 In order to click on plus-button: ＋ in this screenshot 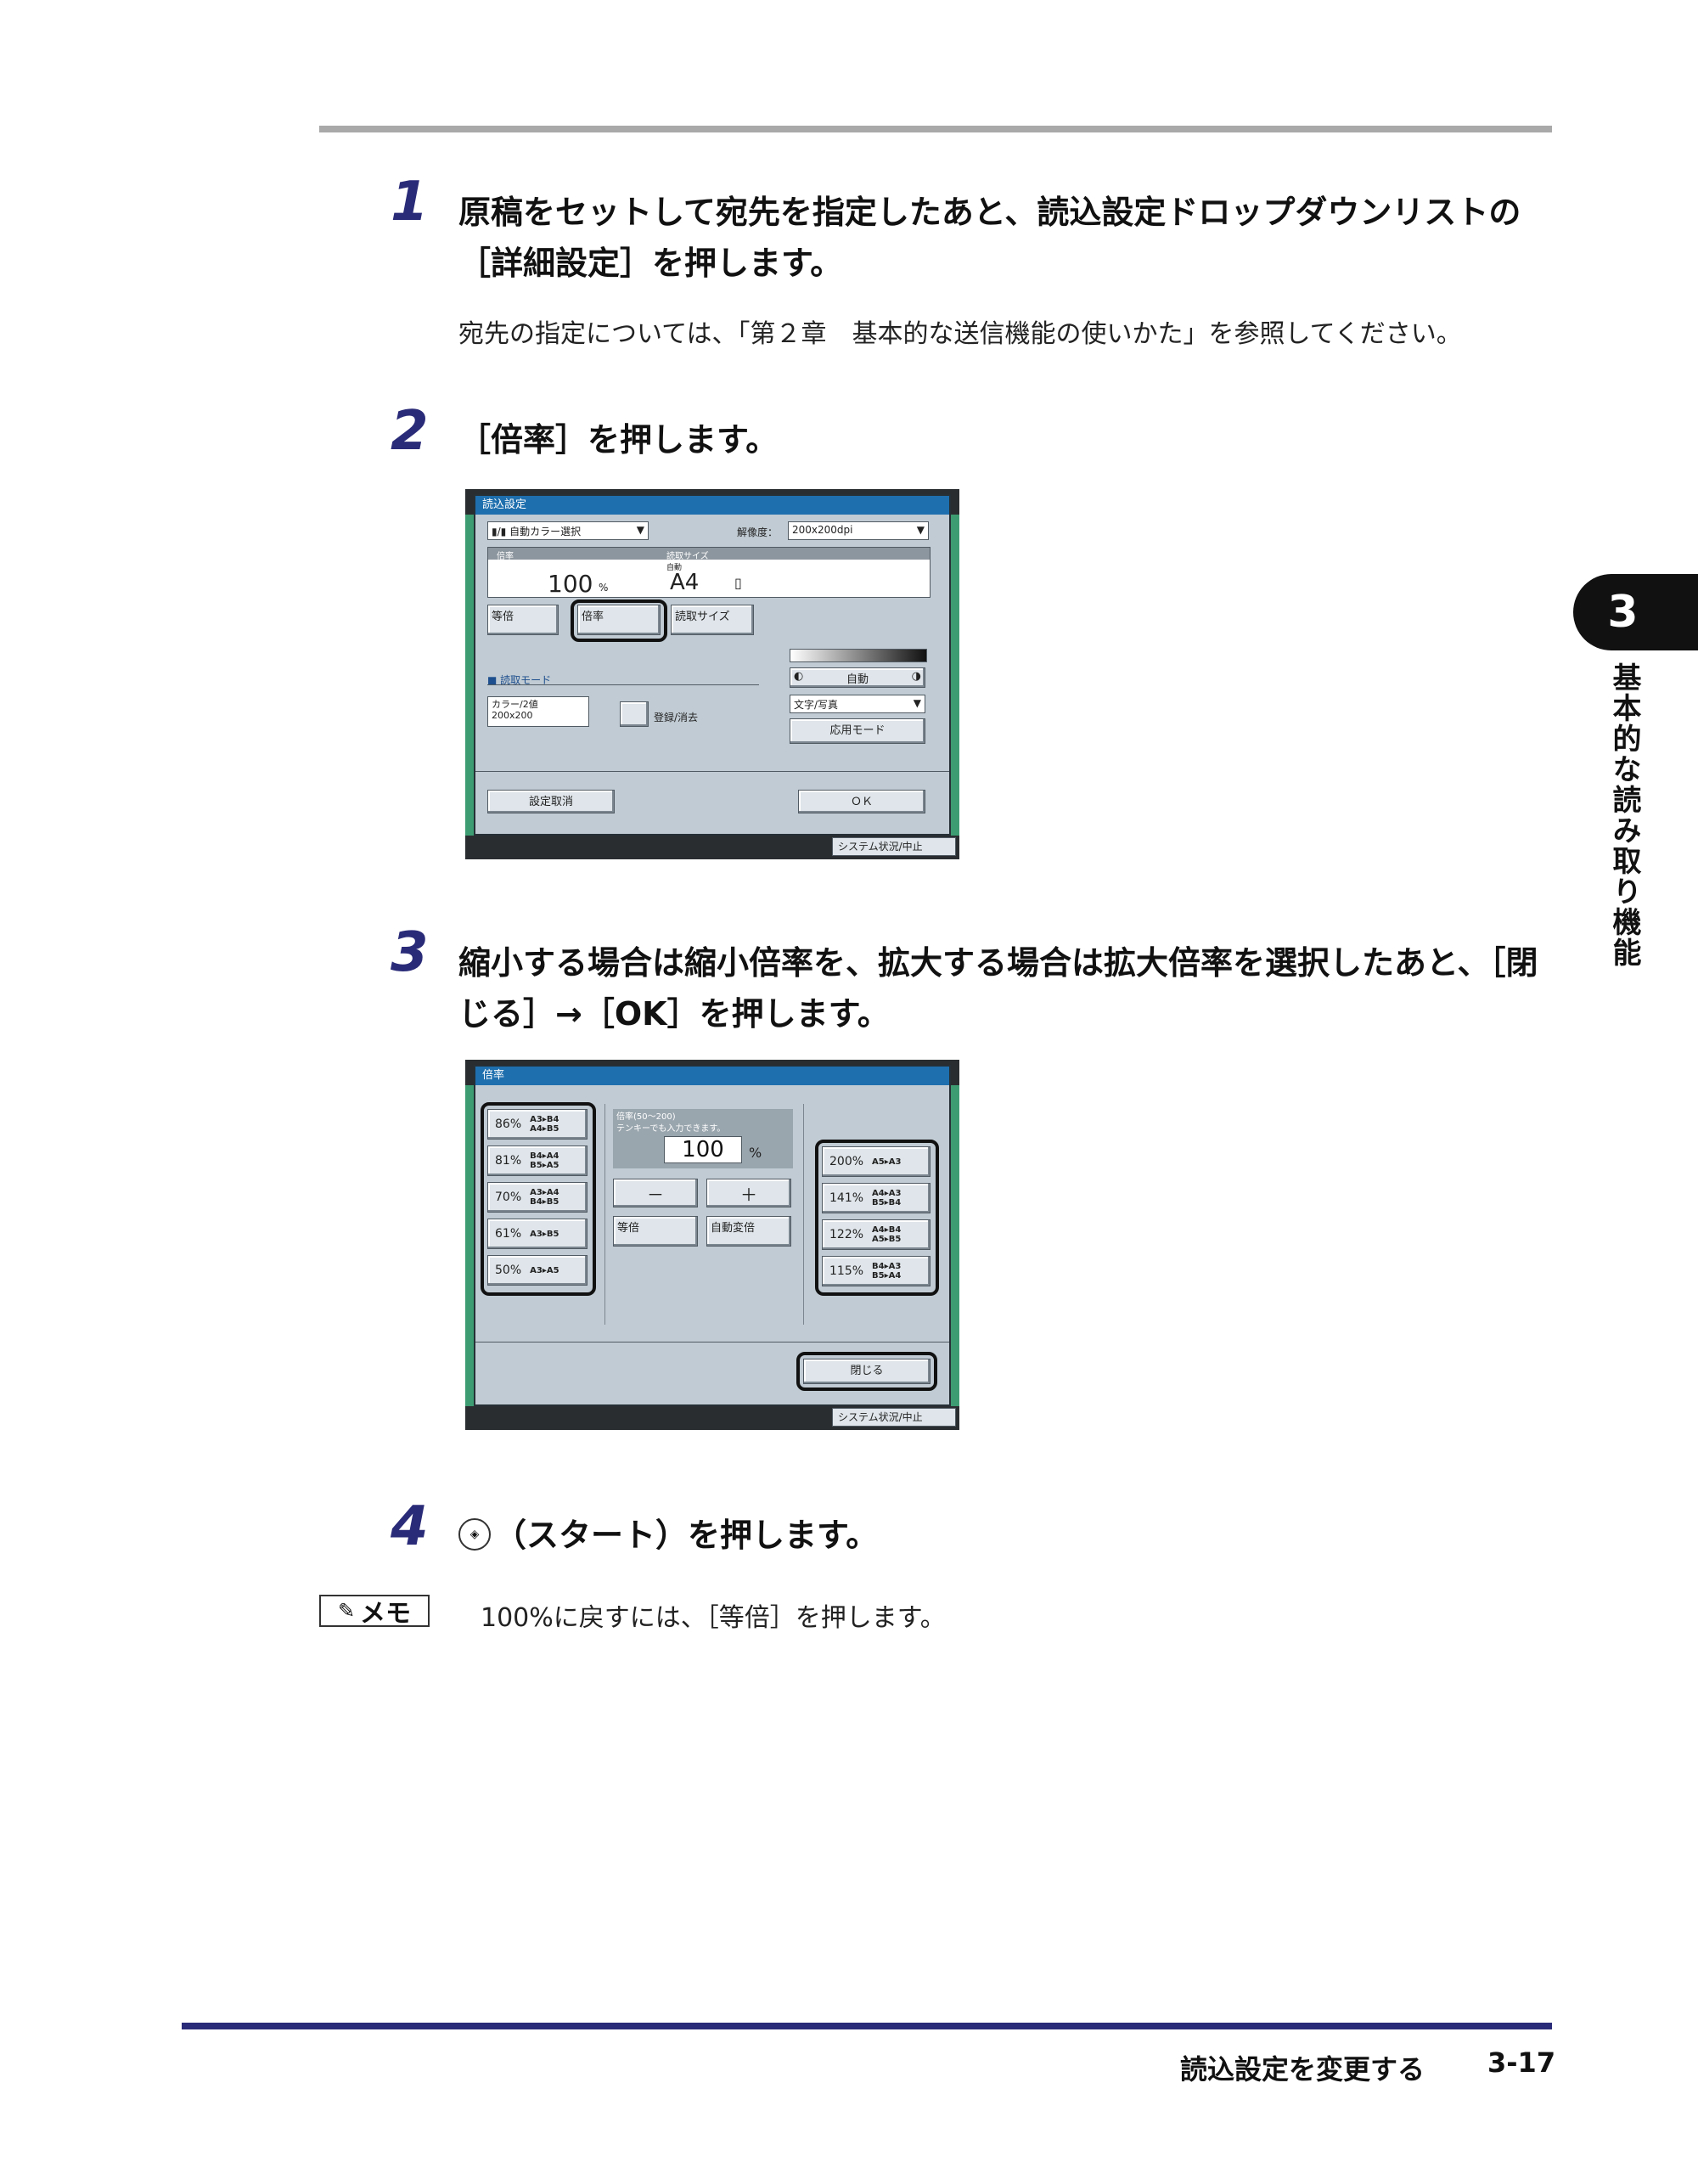, I will do `click(748, 1193)`.